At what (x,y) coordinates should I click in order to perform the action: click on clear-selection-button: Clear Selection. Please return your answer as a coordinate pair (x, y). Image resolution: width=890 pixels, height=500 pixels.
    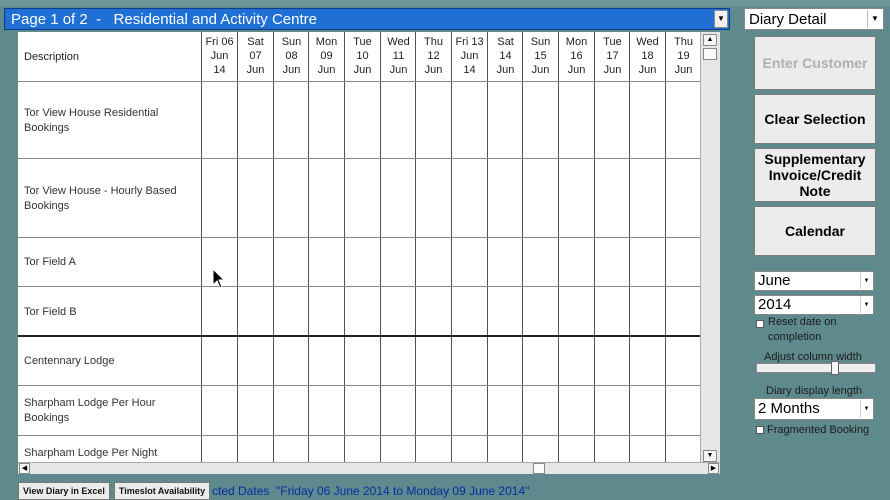
    Looking at the image, I should click on (815, 119).